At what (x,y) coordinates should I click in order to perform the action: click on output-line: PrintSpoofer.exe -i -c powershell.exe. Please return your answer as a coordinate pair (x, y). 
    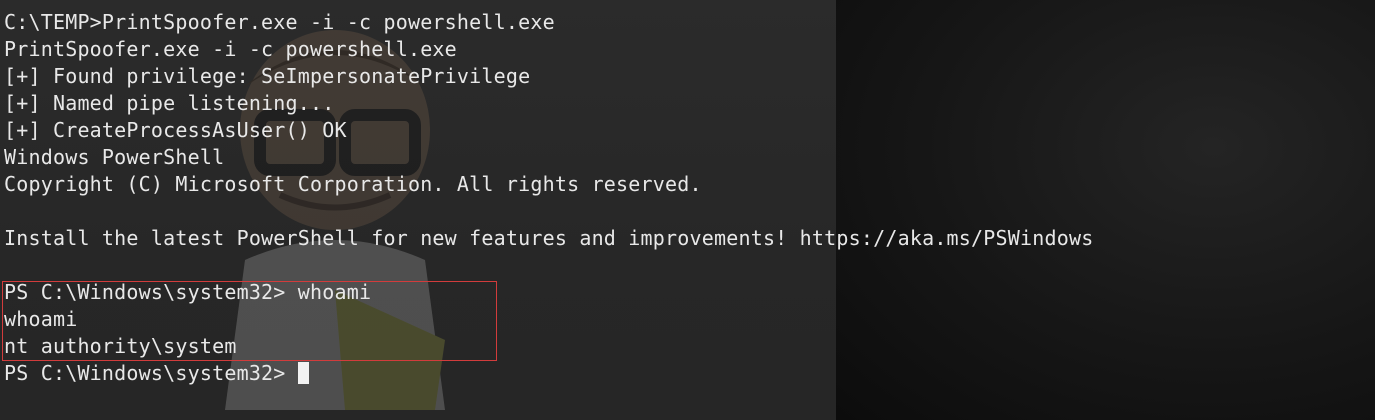
    Looking at the image, I should click on (230, 49).